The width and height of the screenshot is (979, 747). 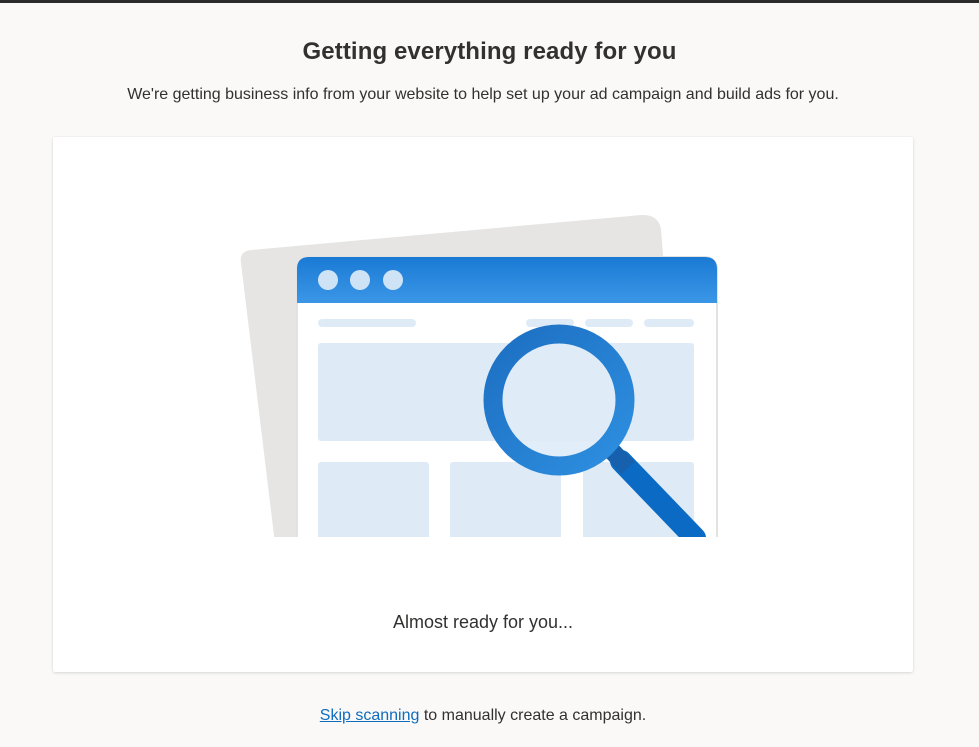 What do you see at coordinates (370, 715) in the screenshot?
I see `skip-scanning-link: Skip scanning` at bounding box center [370, 715].